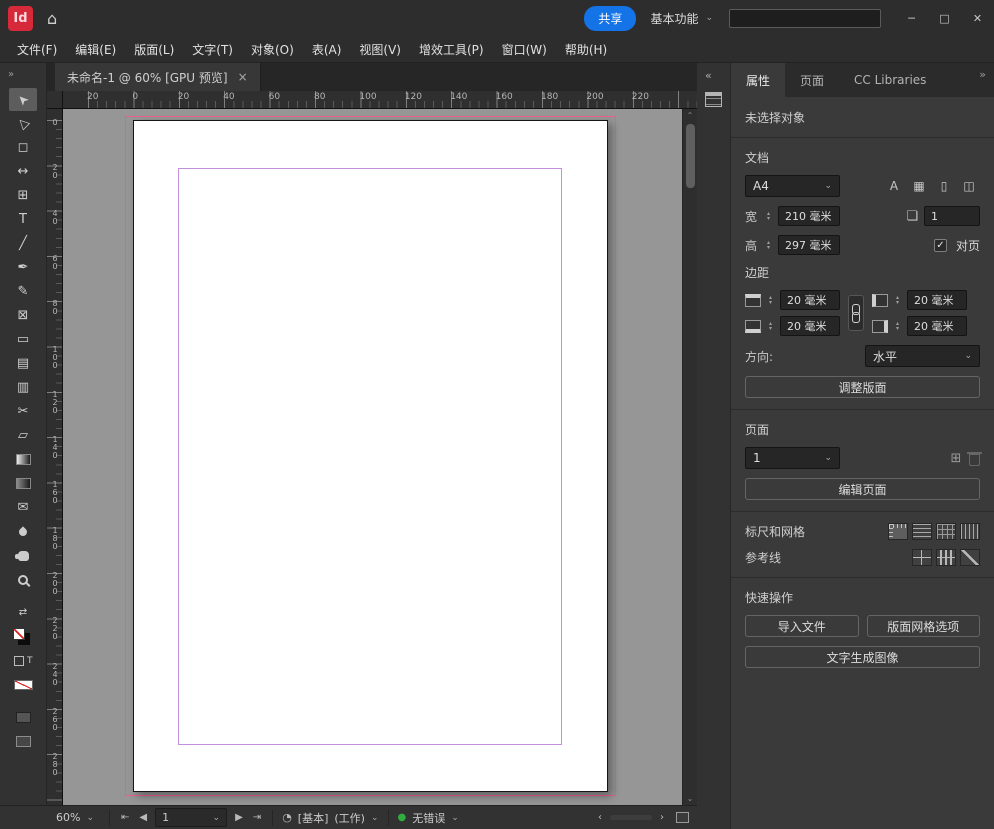 This screenshot has height=829, width=994. Describe the element at coordinates (143, 817) in the screenshot. I see `prev-page-button: ◀` at that location.